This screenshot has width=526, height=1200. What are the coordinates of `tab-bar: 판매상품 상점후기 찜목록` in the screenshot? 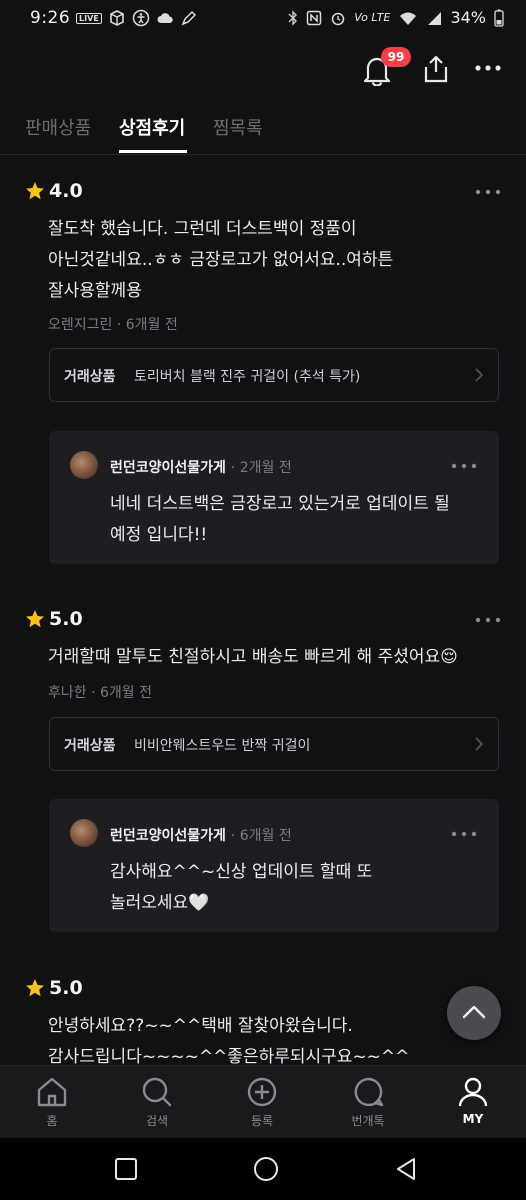 It's located at (263, 129).